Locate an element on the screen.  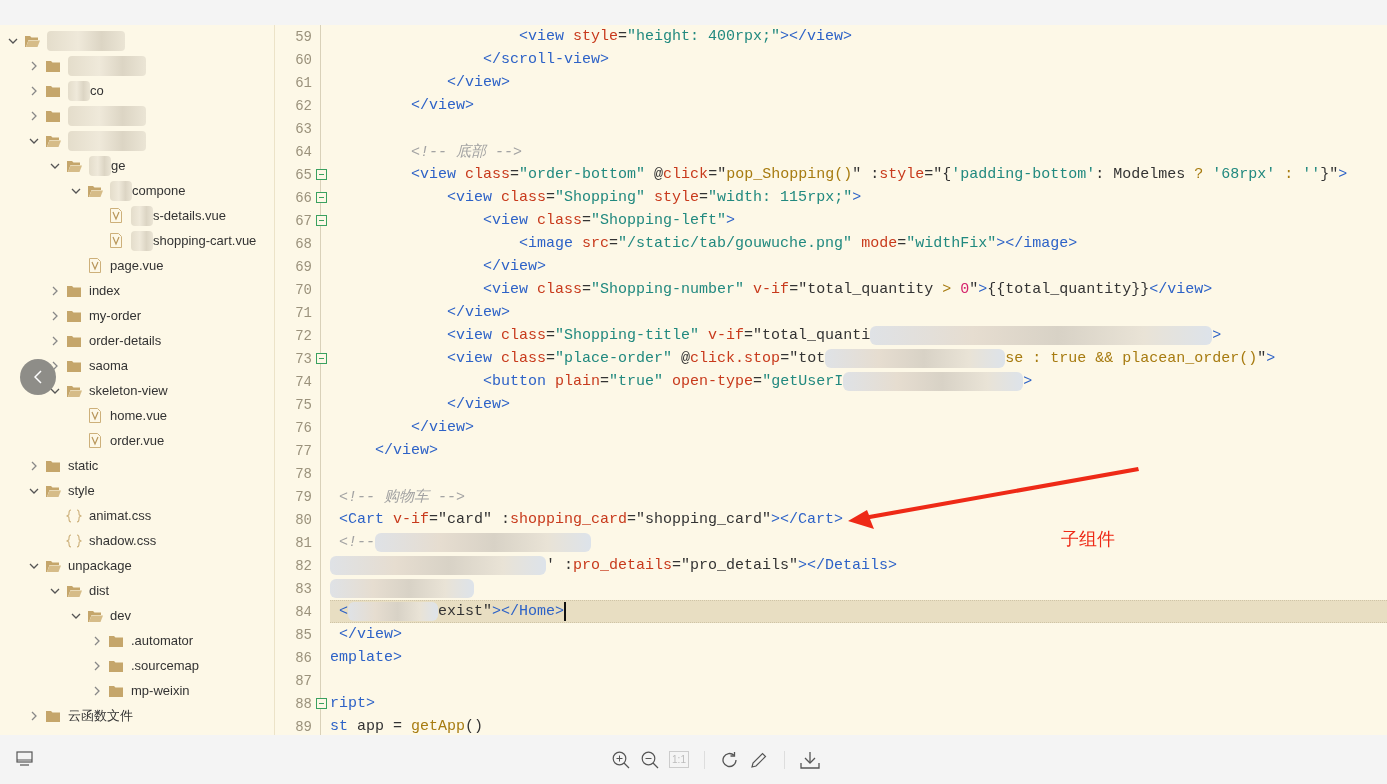
code-line: <!-- 购物车 --> is located at coordinates (401, 496).